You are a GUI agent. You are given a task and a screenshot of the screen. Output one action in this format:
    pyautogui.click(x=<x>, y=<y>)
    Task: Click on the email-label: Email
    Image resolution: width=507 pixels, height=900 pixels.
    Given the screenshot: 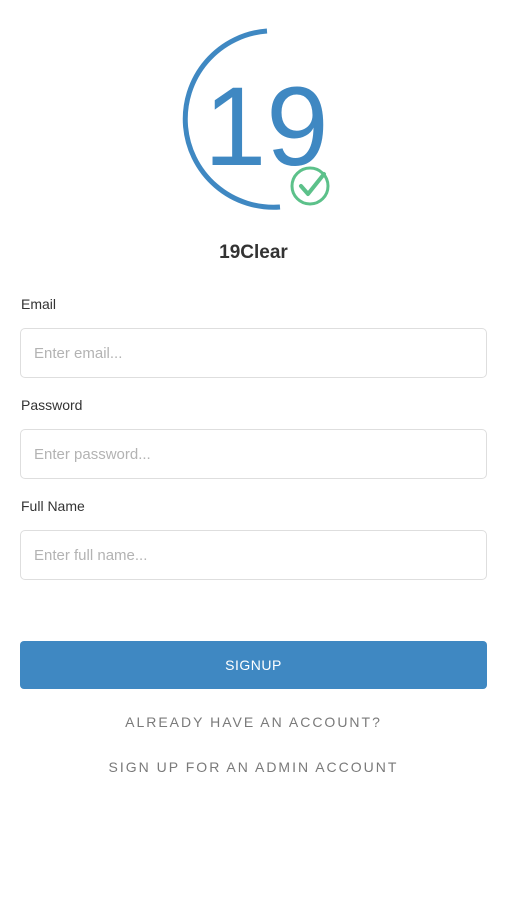 What is the action you would take?
    pyautogui.click(x=39, y=304)
    